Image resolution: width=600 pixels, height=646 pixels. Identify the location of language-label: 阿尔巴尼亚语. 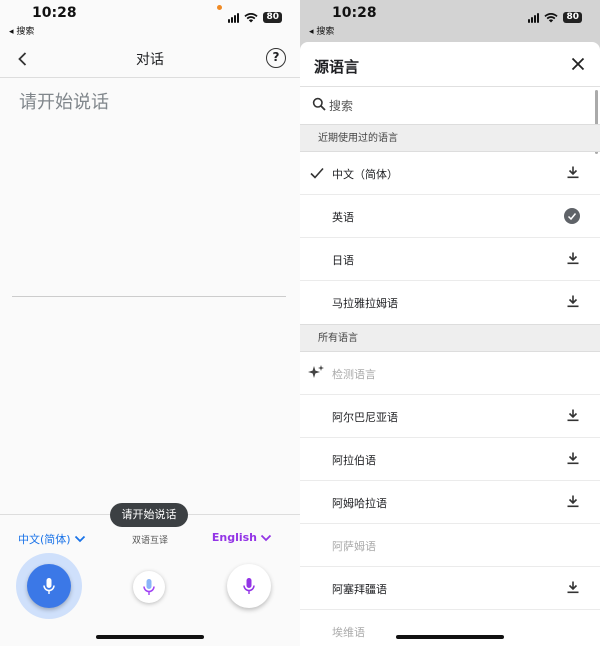
(365, 417).